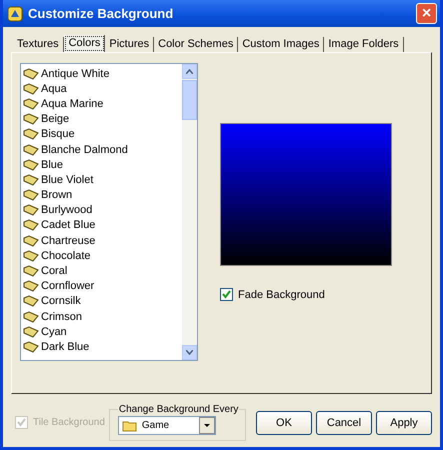 Image resolution: width=443 pixels, height=450 pixels. What do you see at coordinates (102, 74) in the screenshot?
I see `list-item: Antique White` at bounding box center [102, 74].